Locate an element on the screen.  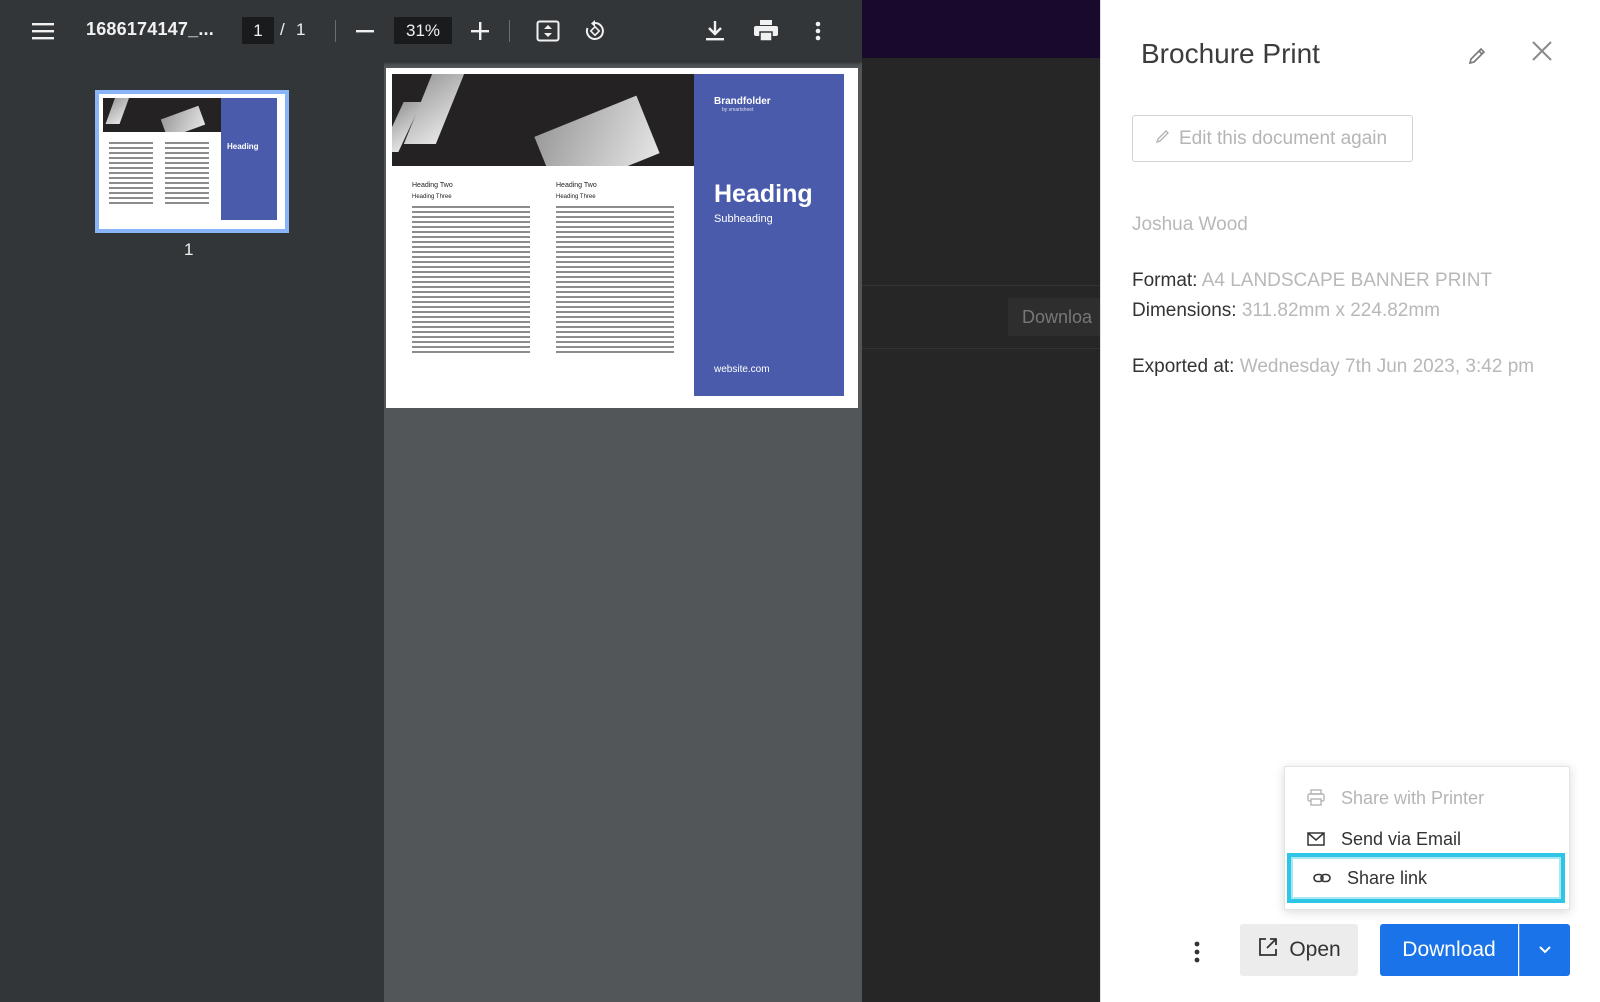
mail-icon is located at coordinates (1318, 839).